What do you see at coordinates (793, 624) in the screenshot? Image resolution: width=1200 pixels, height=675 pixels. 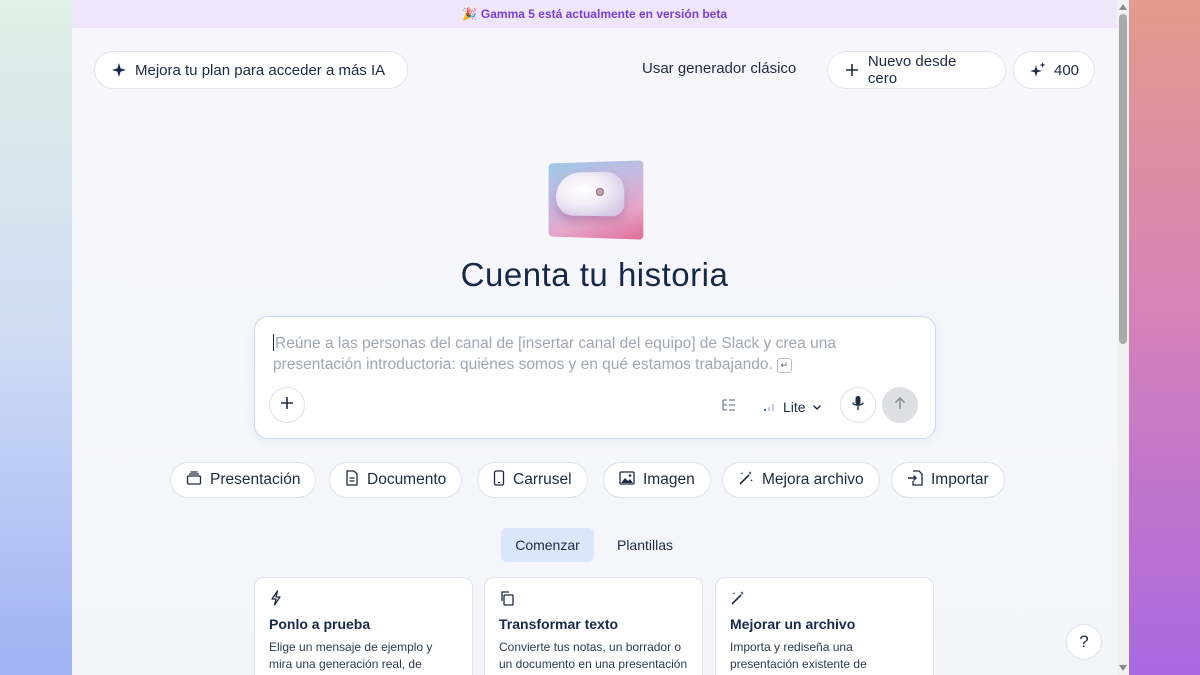 I see `card-title: Mejorar un archivo` at bounding box center [793, 624].